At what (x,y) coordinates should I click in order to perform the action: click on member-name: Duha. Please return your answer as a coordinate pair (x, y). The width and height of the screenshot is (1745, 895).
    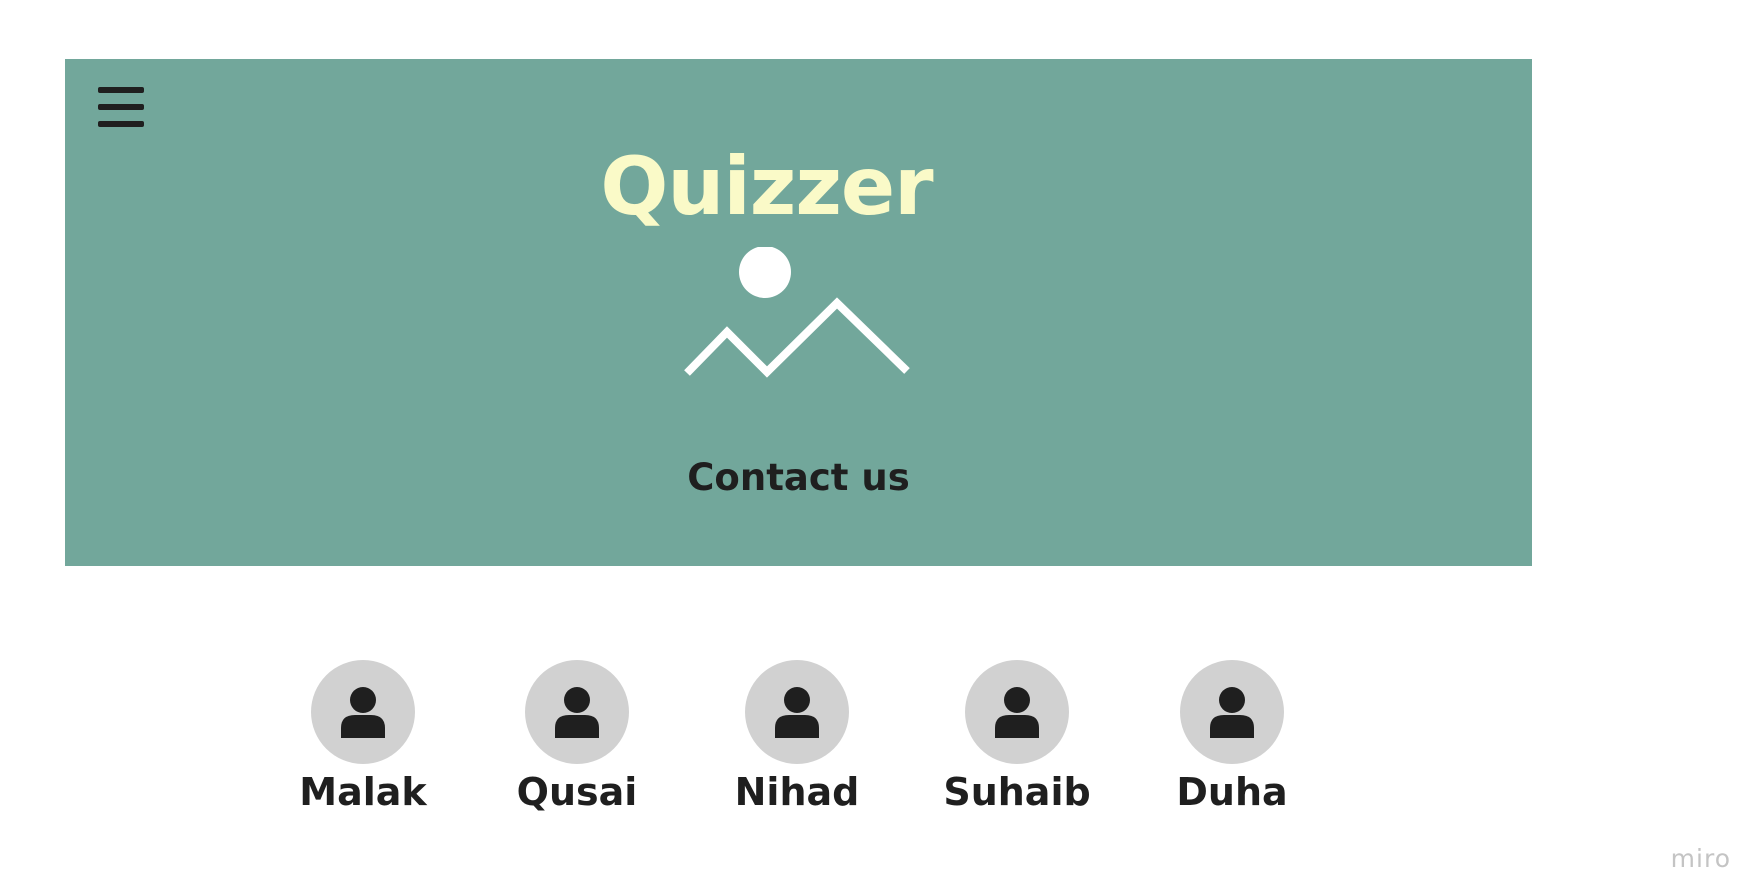
    Looking at the image, I should click on (1232, 792).